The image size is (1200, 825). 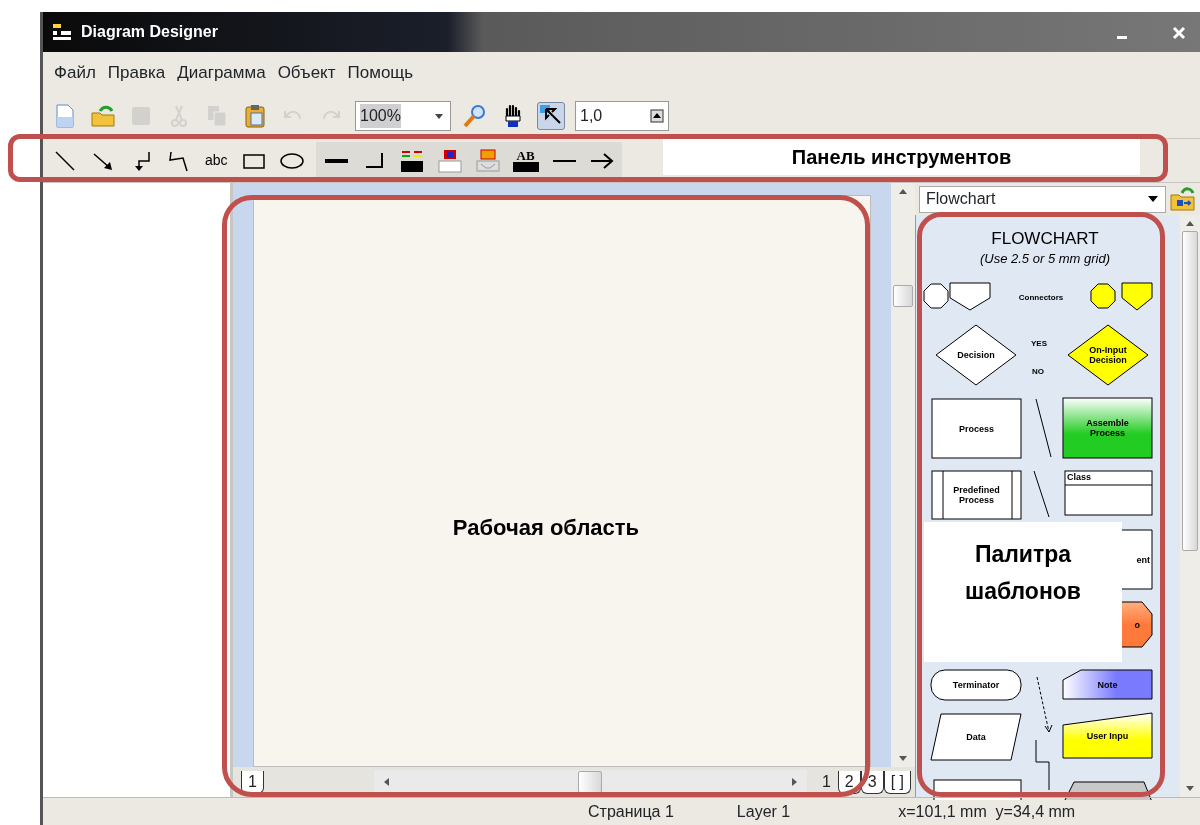 I want to click on decision-template: Decision, so click(x=976, y=355).